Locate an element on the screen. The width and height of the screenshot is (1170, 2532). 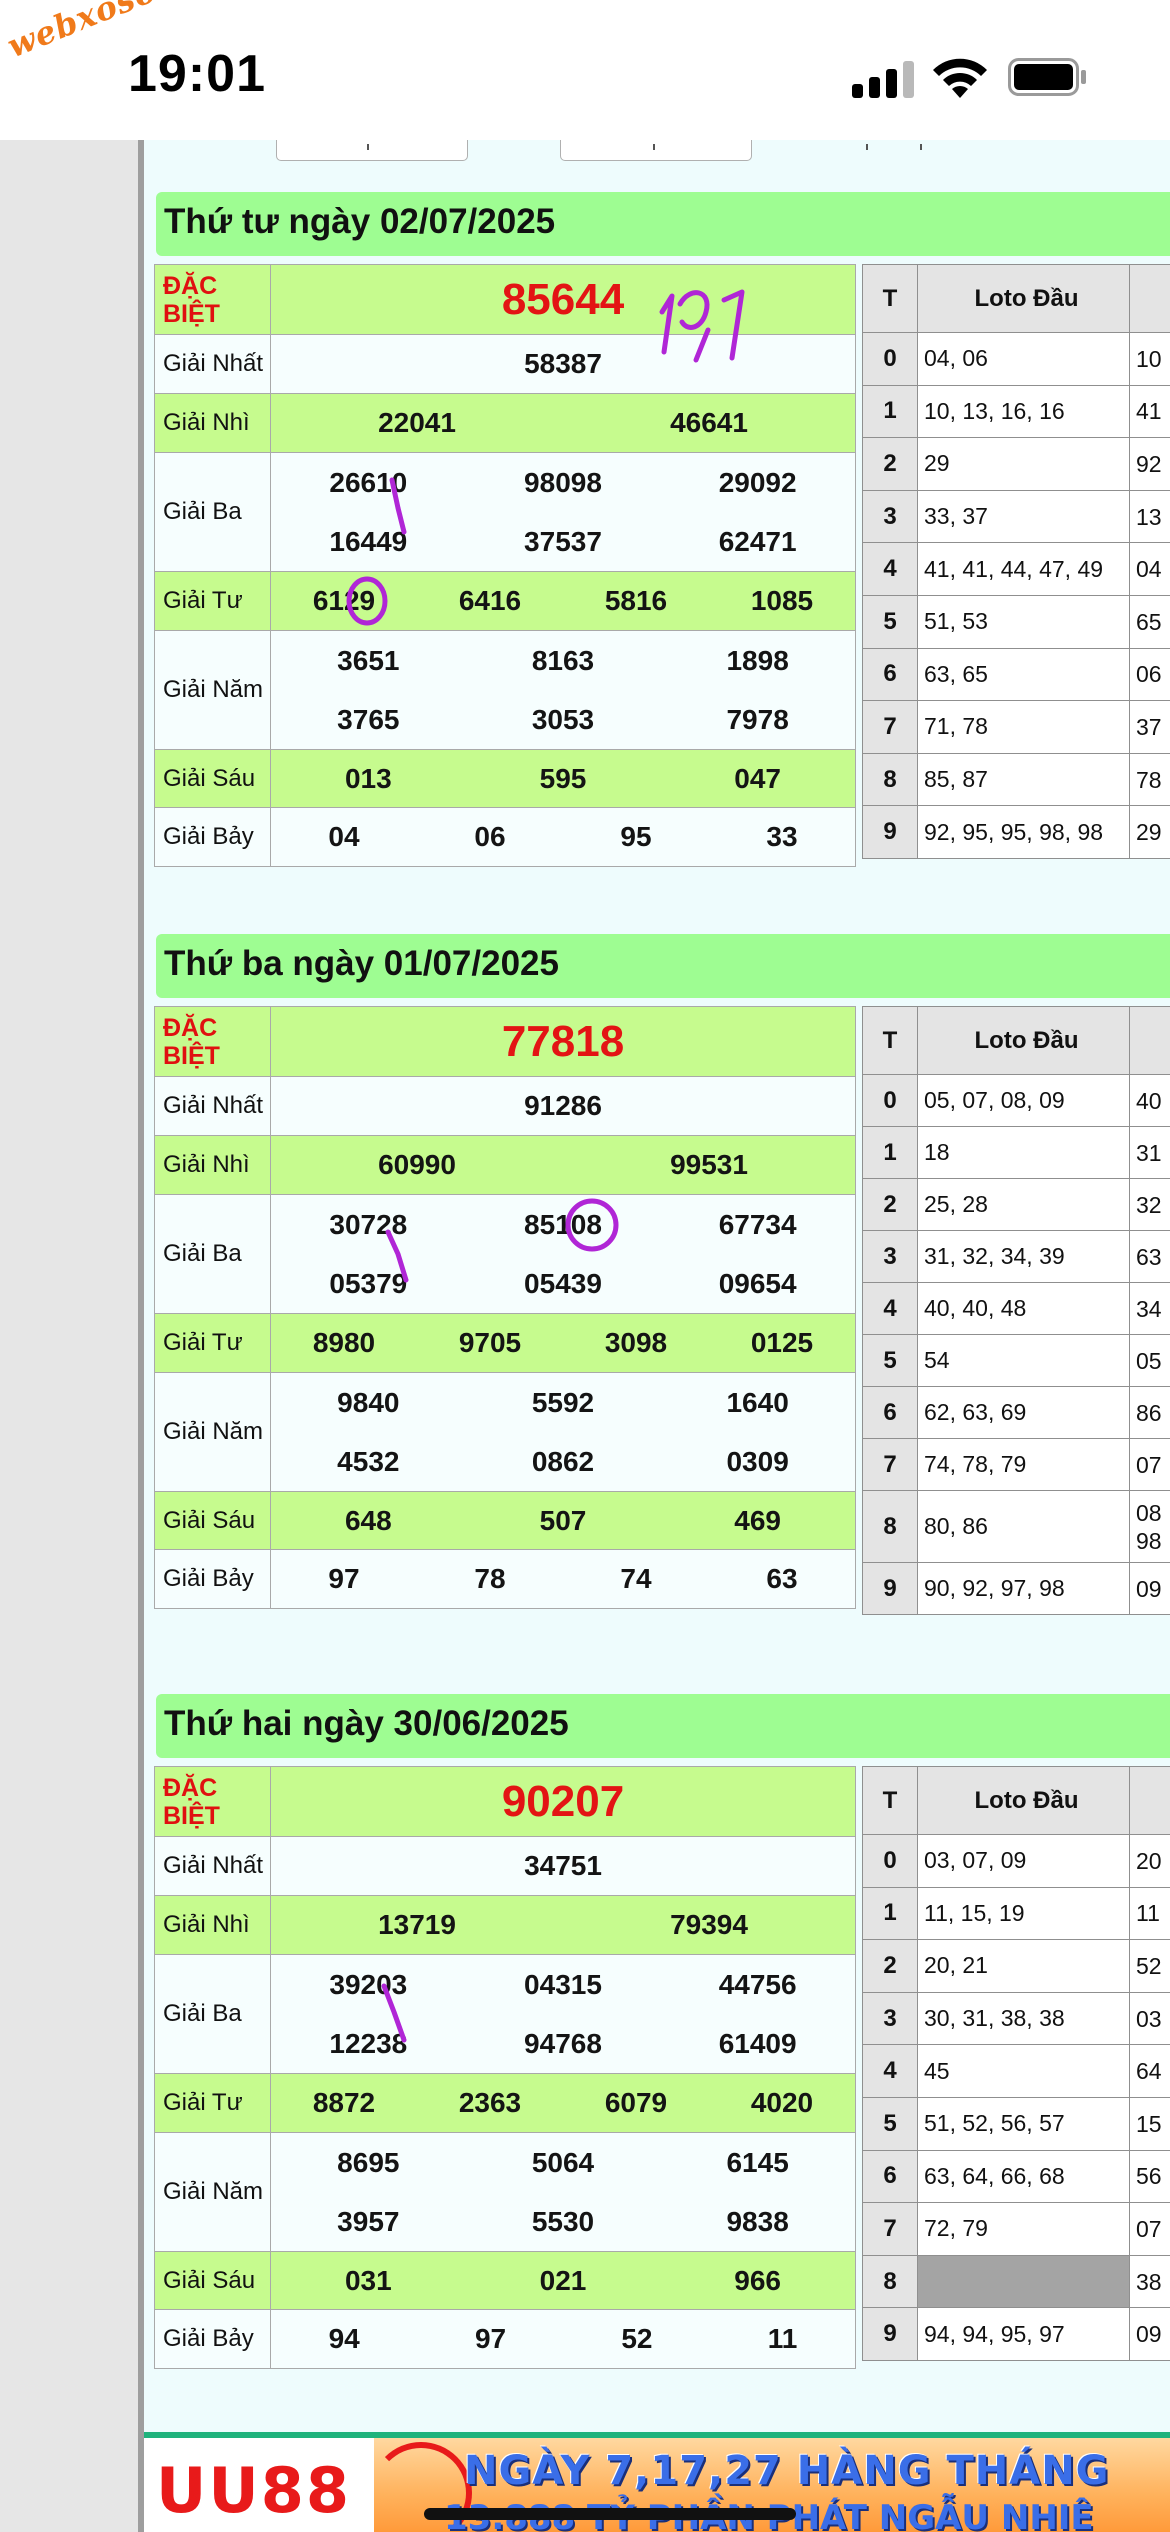
loto-header-t: T is located at coordinates (890, 1040).